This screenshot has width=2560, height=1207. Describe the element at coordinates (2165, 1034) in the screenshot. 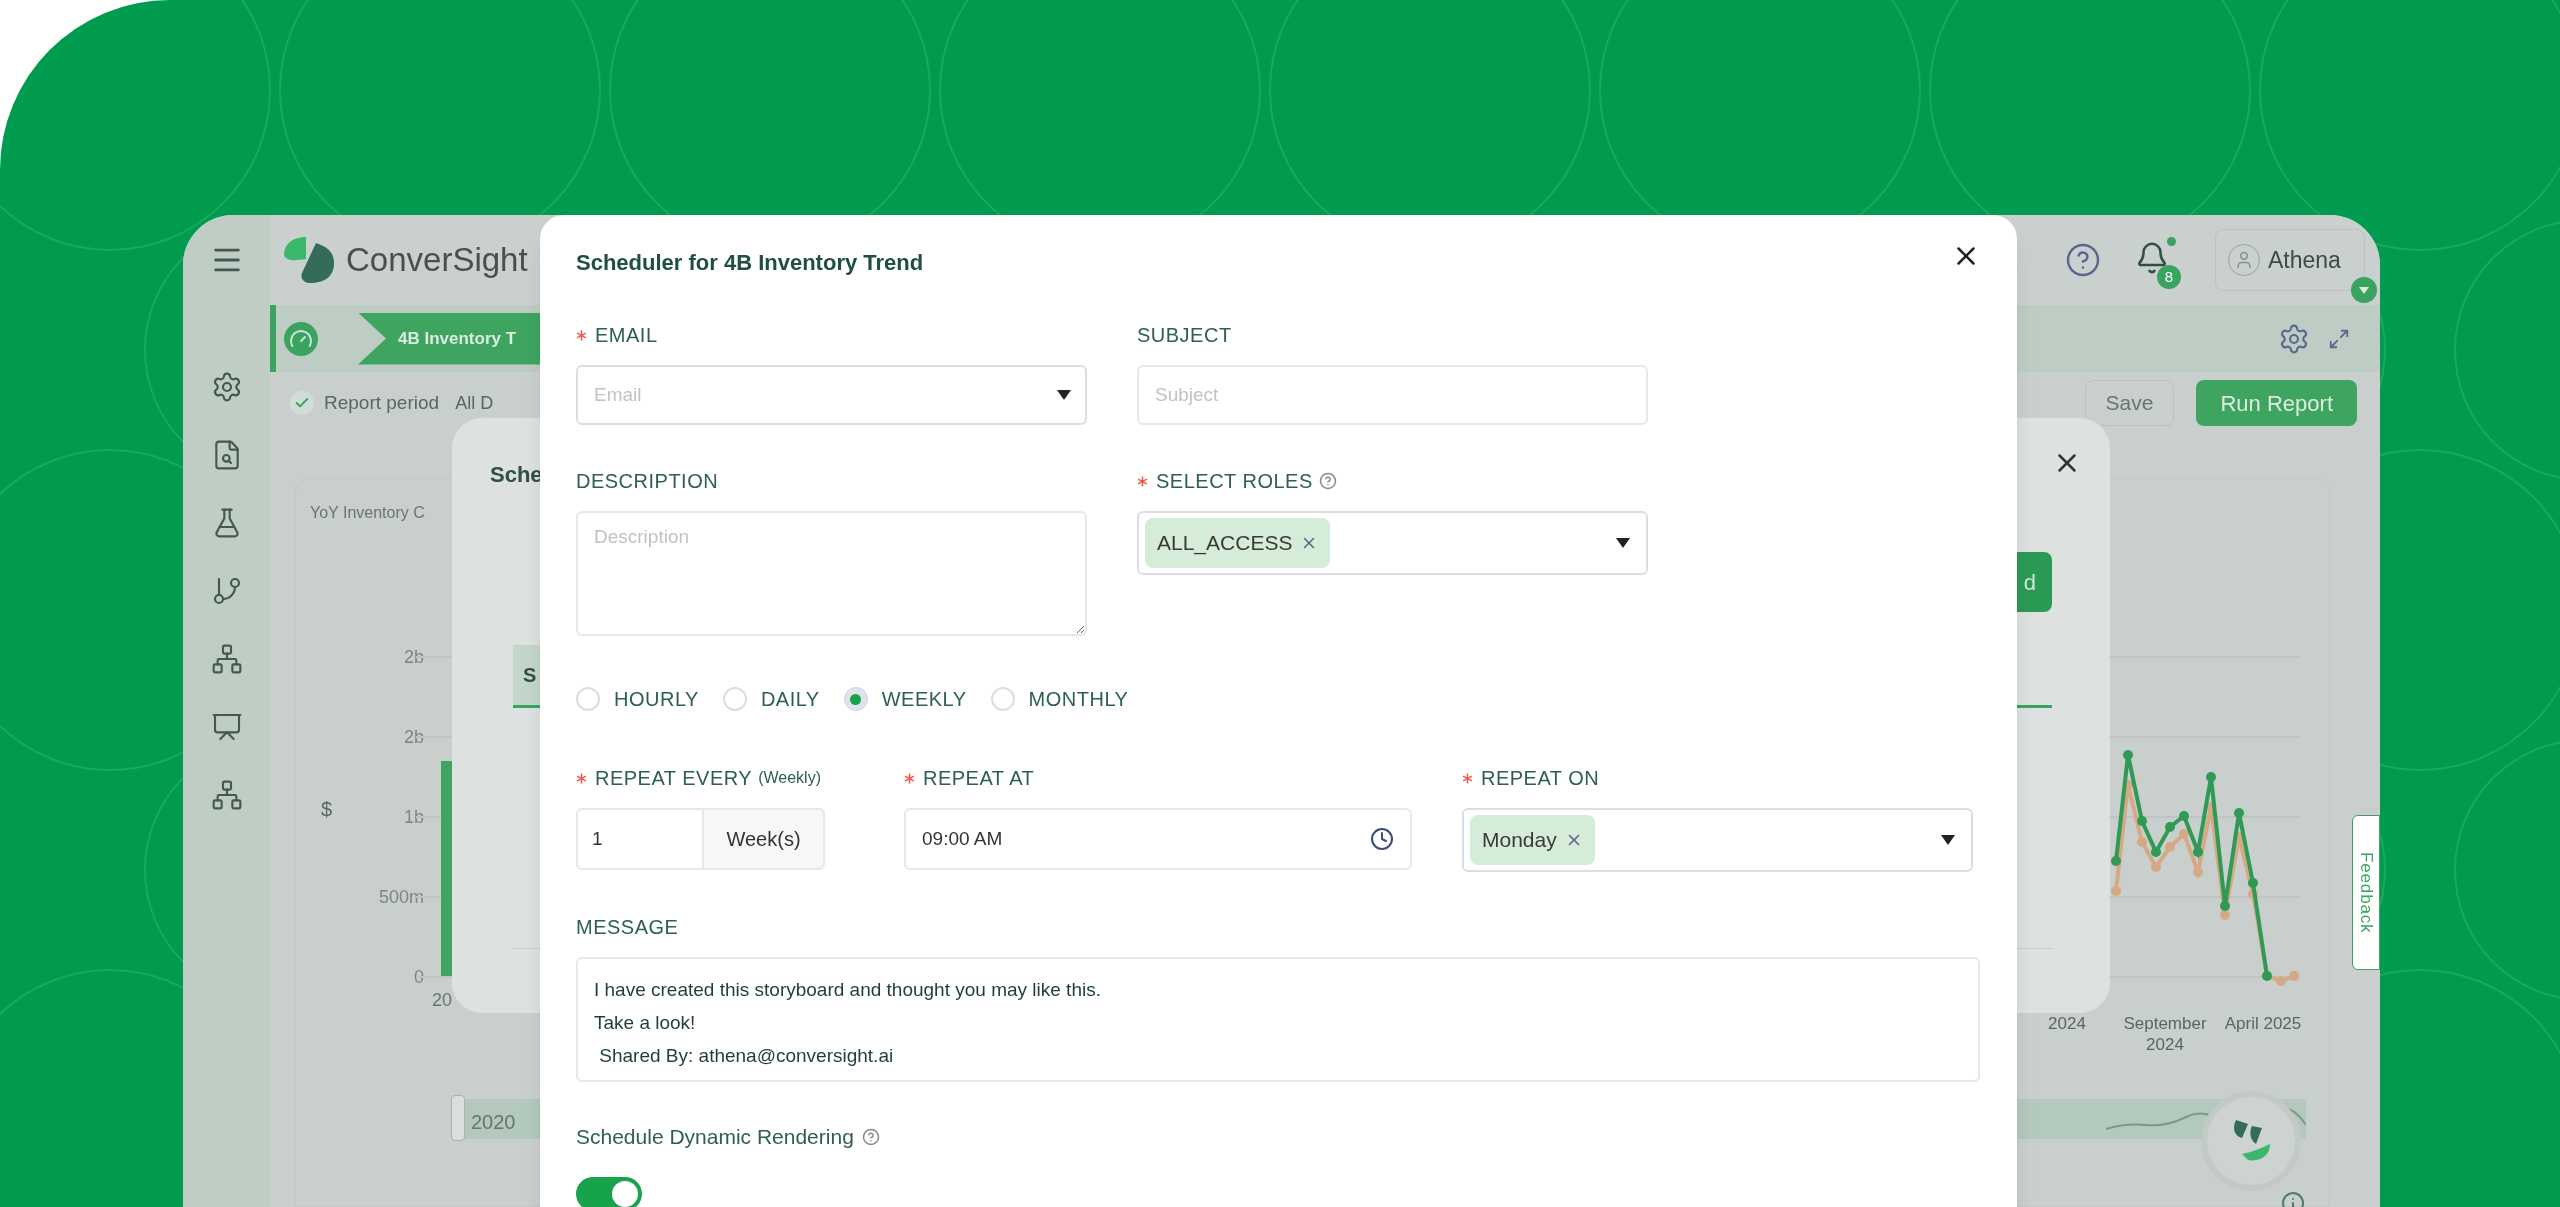

I see `axis-tick-label: September 2024` at that location.